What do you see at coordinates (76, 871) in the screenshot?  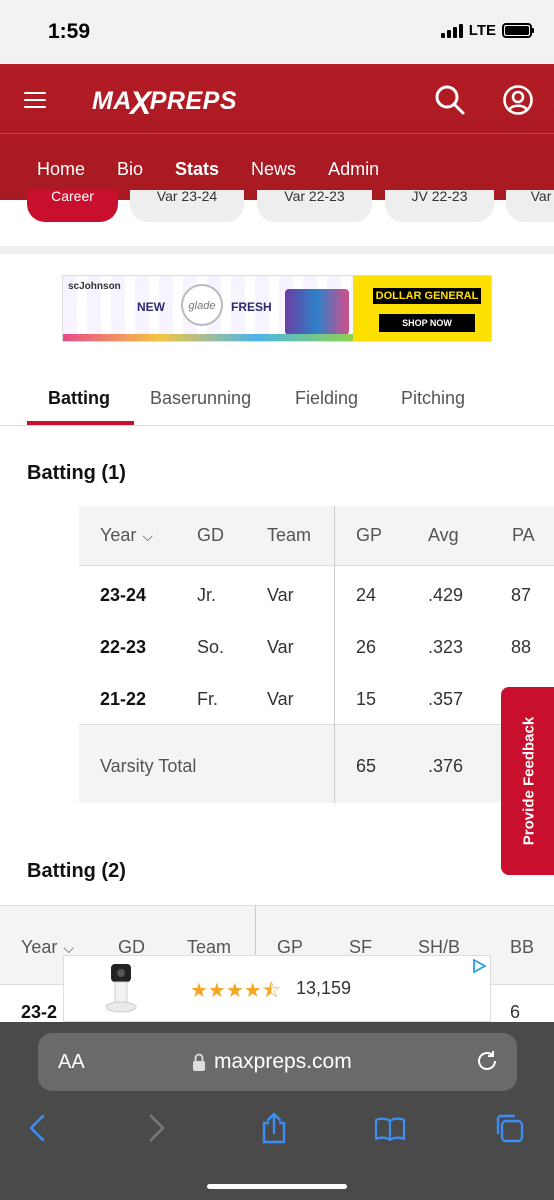 I see `batting-2-title: Batting (2)` at bounding box center [76, 871].